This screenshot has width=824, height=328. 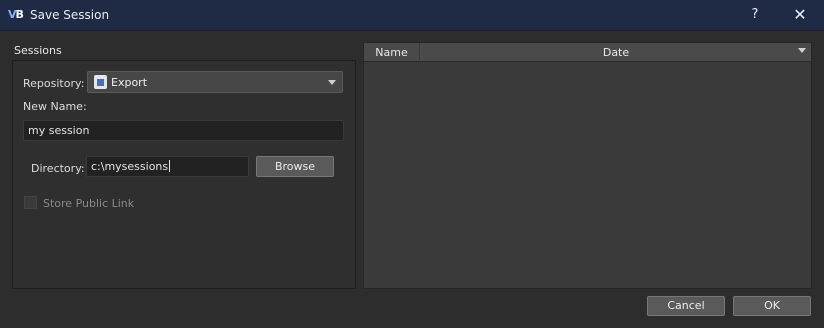 I want to click on directory-label: Directory:, so click(x=58, y=168).